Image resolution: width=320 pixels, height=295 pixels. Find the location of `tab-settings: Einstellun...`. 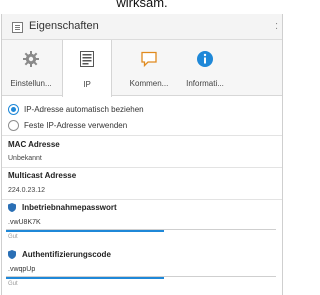

tab-settings: Einstellun... is located at coordinates (31, 68).